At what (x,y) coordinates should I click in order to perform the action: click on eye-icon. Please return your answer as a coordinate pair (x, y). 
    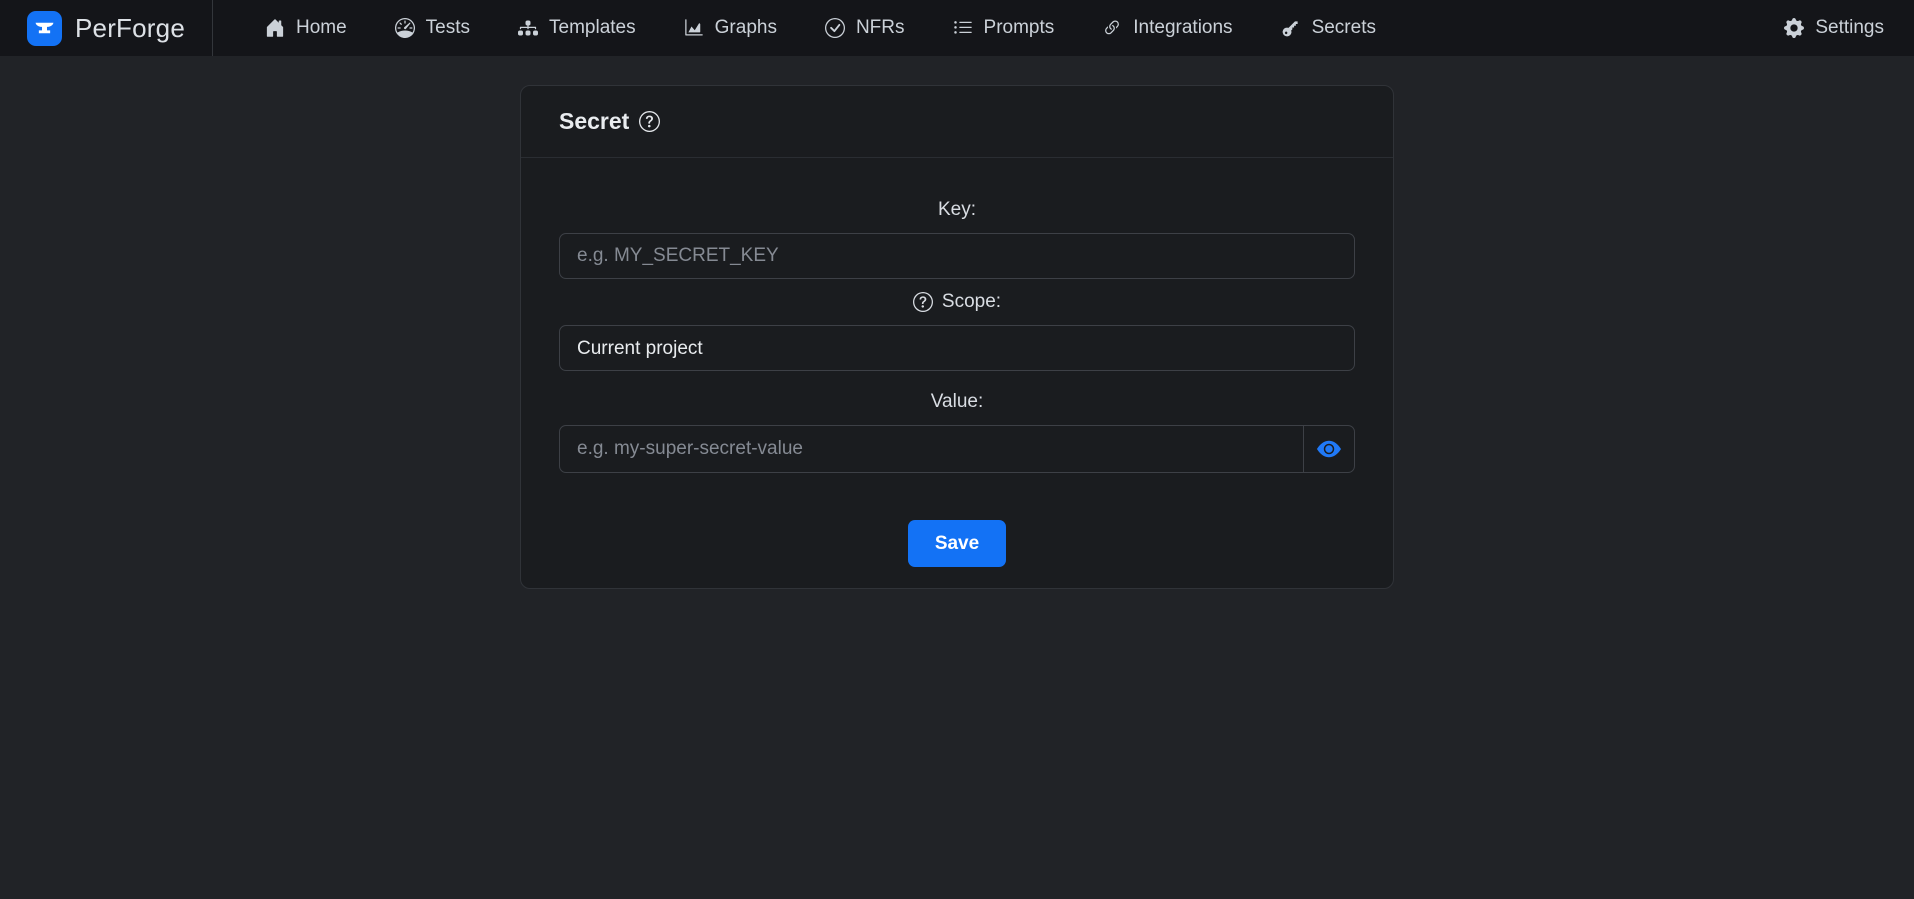
    Looking at the image, I should click on (1329, 449).